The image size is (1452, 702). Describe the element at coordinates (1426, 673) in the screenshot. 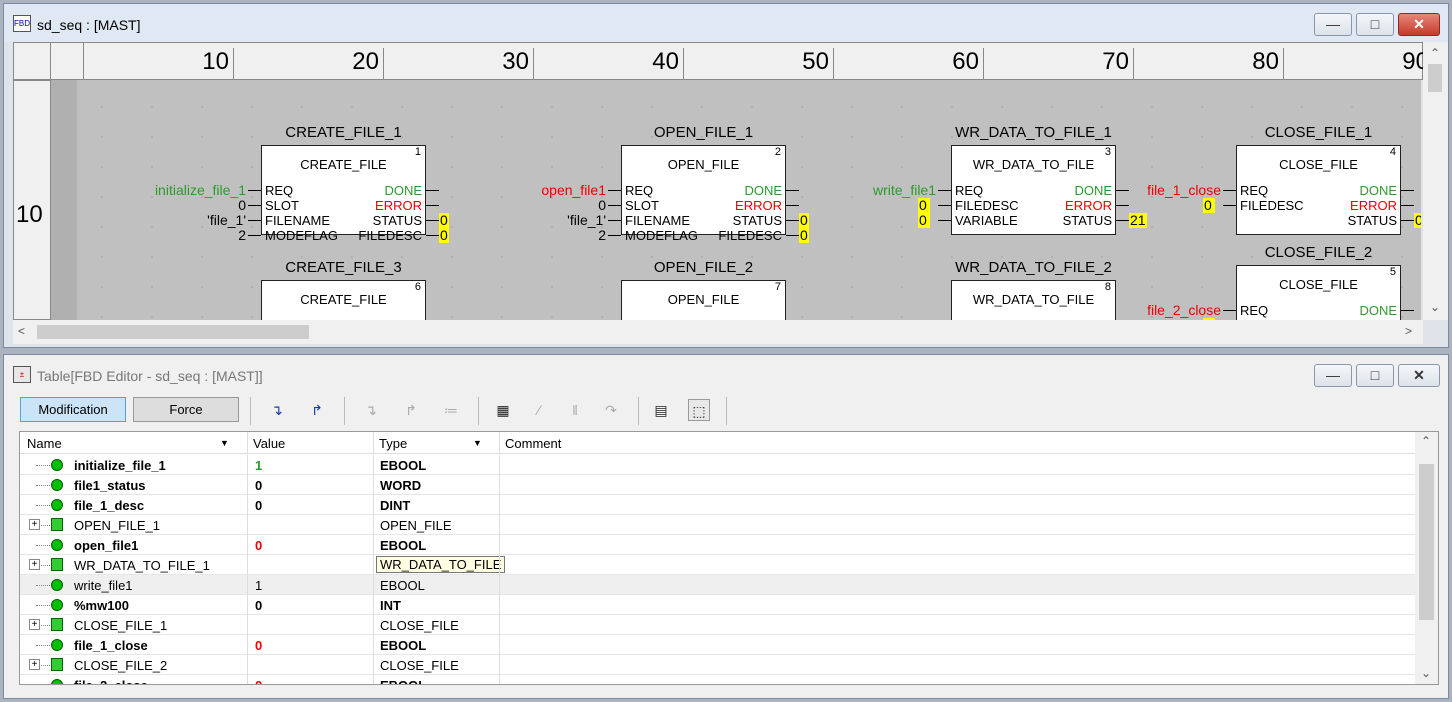

I see `table-scroll-down-arrow: ⌄` at that location.